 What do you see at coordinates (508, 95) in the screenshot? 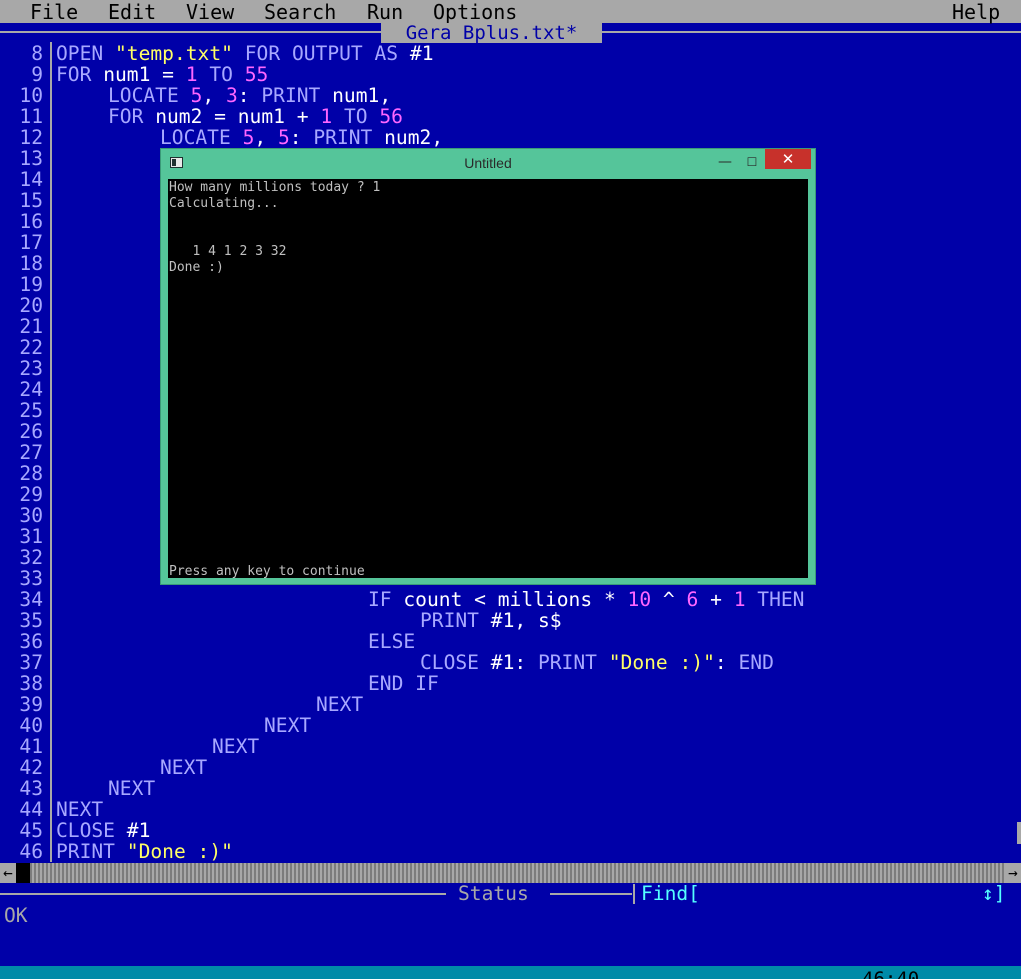
I see `code-line: 10 LOCATE 5, 3: PRINT num1,` at bounding box center [508, 95].